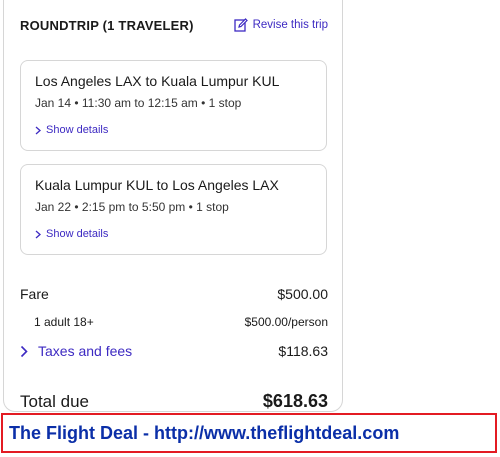 This screenshot has width=500, height=457. What do you see at coordinates (174, 351) in the screenshot?
I see `taxes-row: Taxes and fees $118.63` at bounding box center [174, 351].